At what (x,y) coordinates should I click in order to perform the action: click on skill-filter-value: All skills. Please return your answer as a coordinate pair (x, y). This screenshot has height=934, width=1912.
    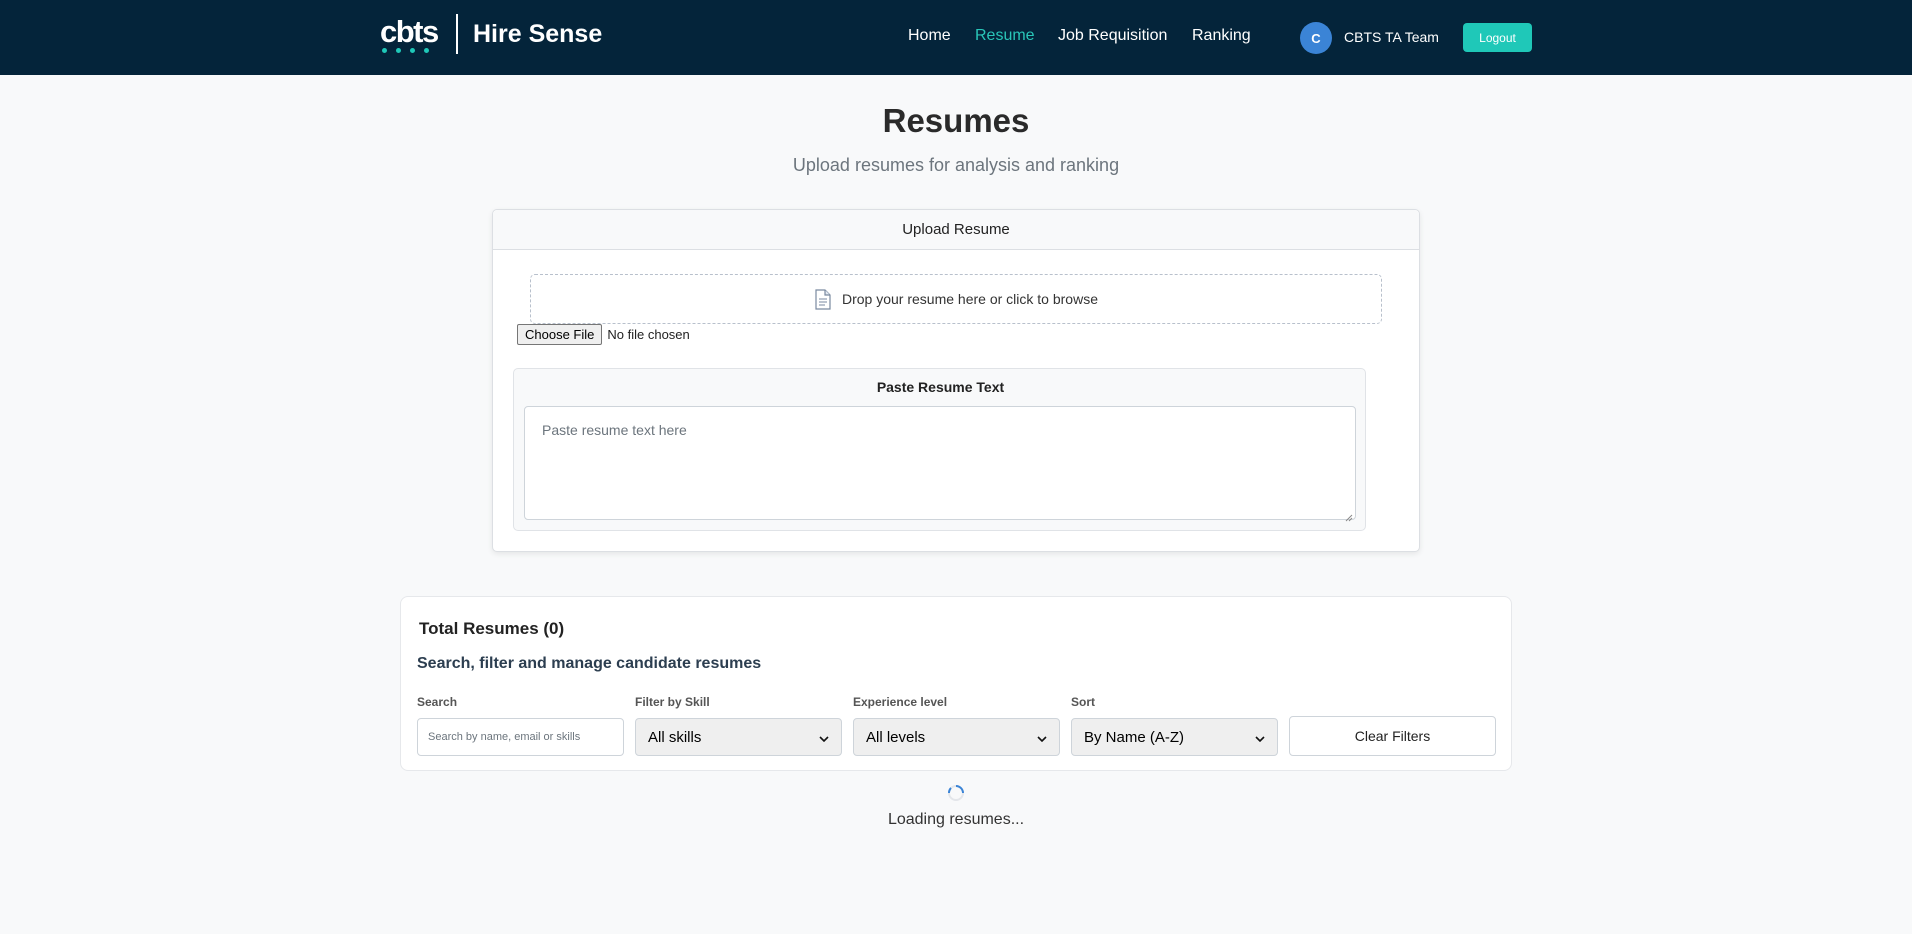
    Looking at the image, I should click on (675, 737).